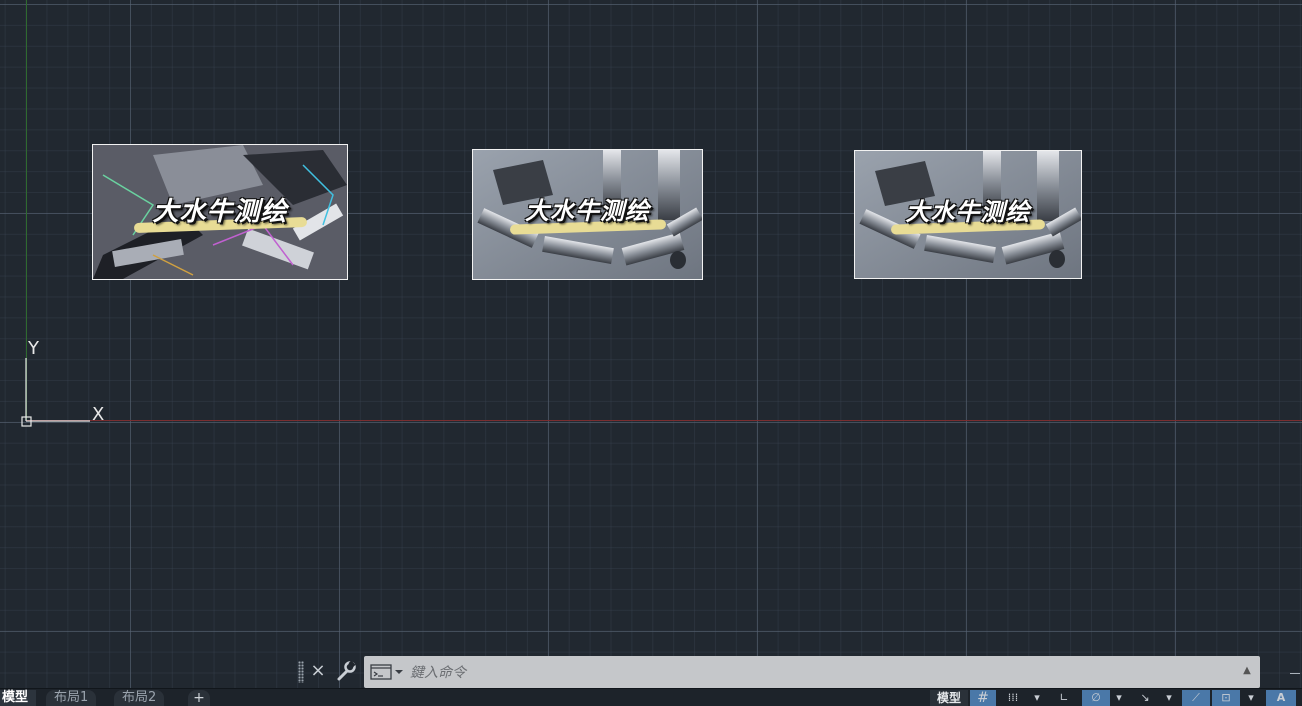  What do you see at coordinates (820, 673) in the screenshot?
I see `command-input` at bounding box center [820, 673].